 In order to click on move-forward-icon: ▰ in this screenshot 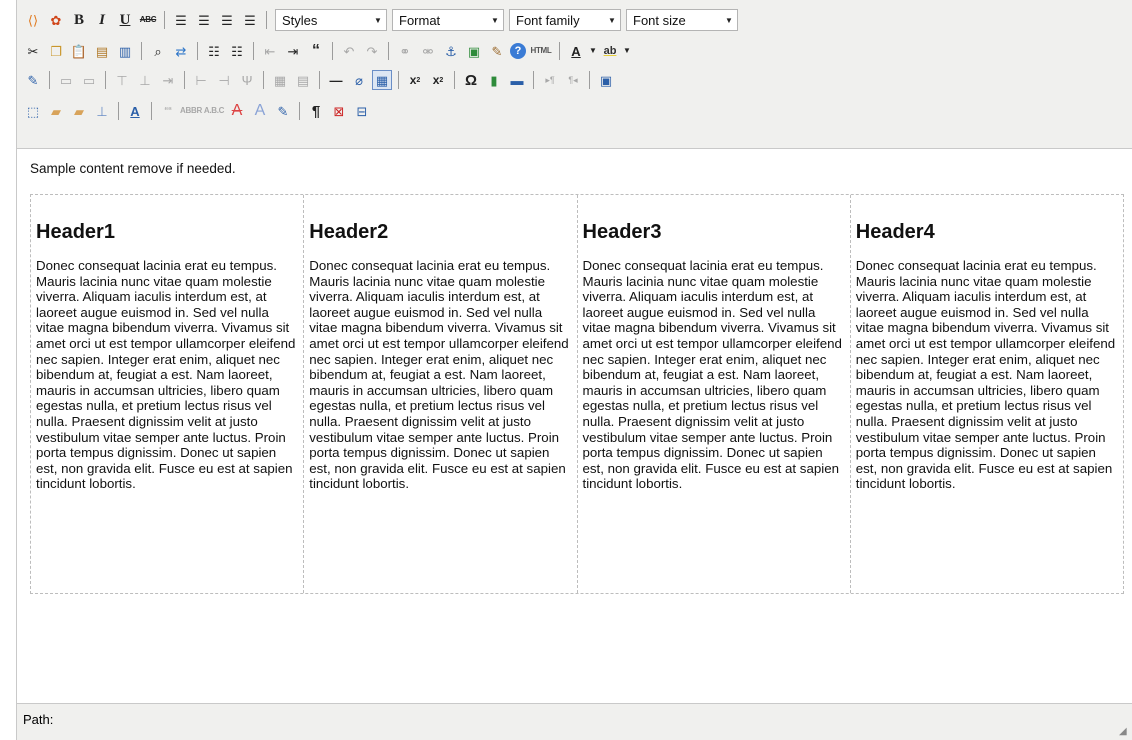, I will do `click(56, 111)`.